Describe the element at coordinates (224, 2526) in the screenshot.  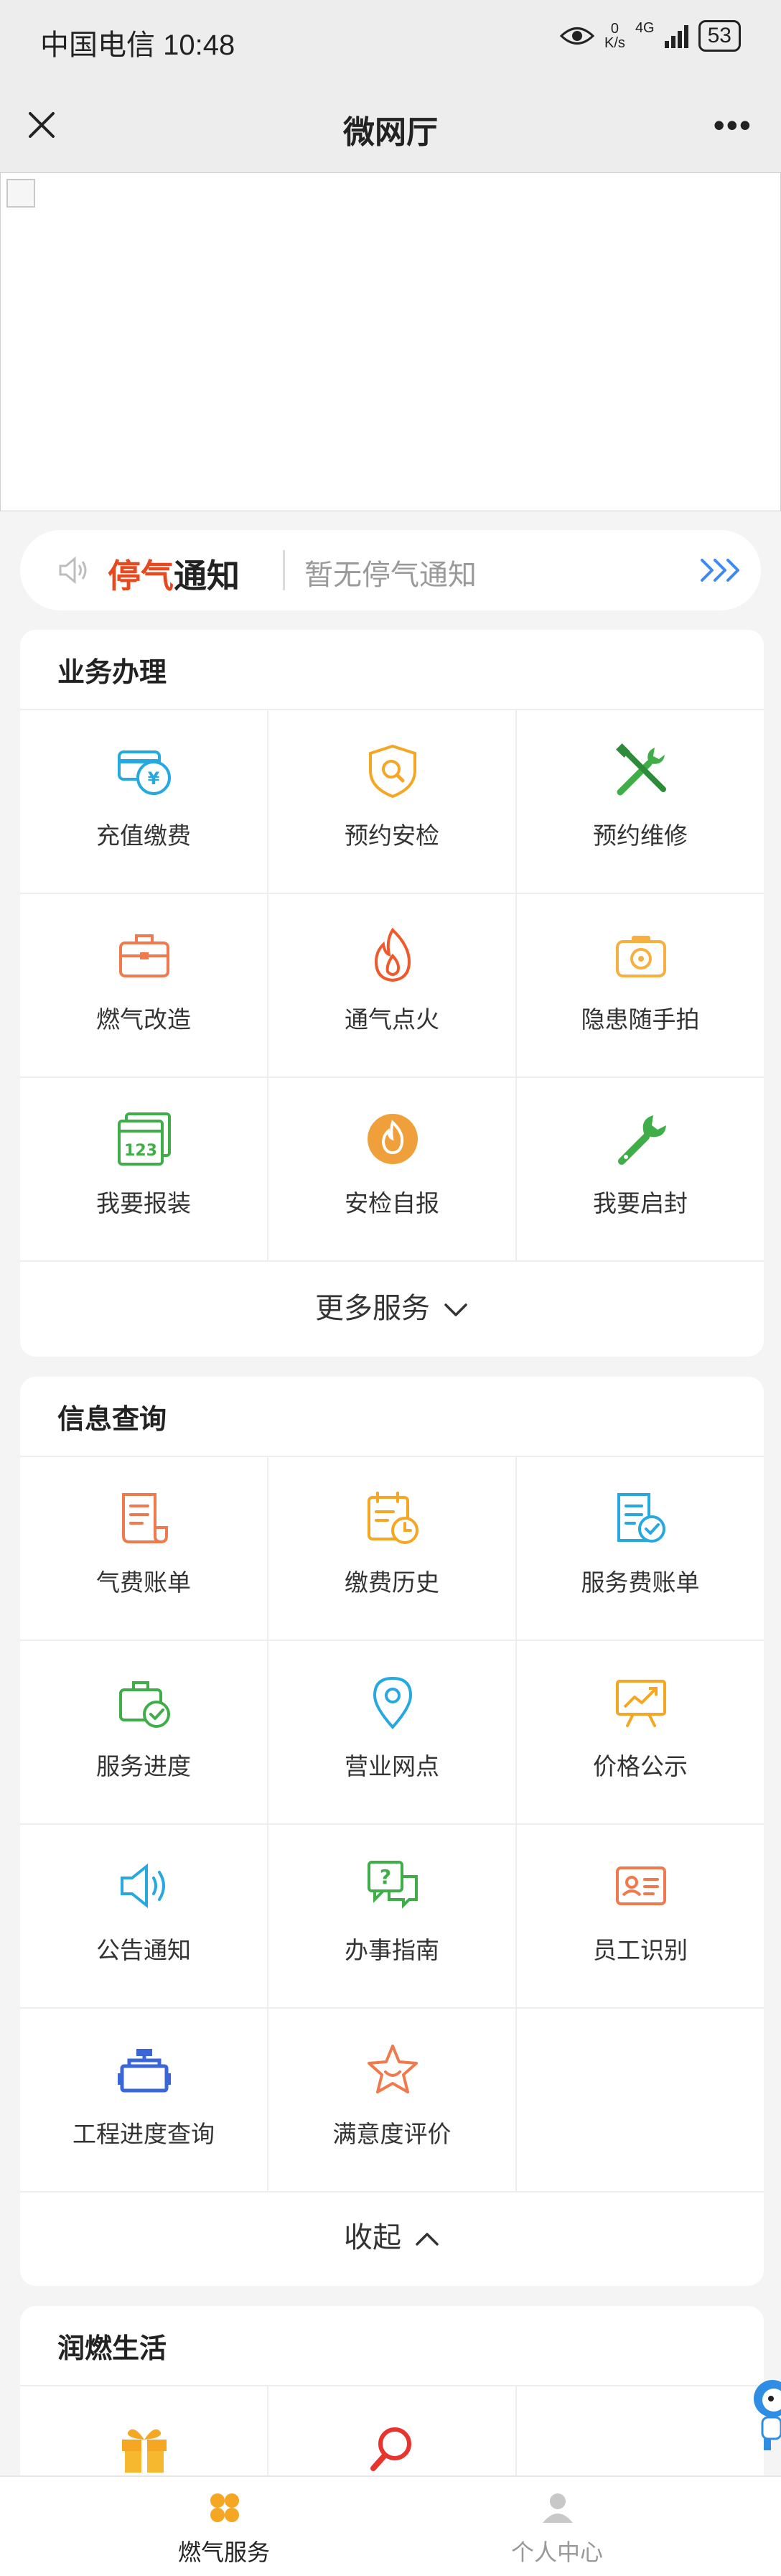
I see `tab-gas-service: 燃气服务` at that location.